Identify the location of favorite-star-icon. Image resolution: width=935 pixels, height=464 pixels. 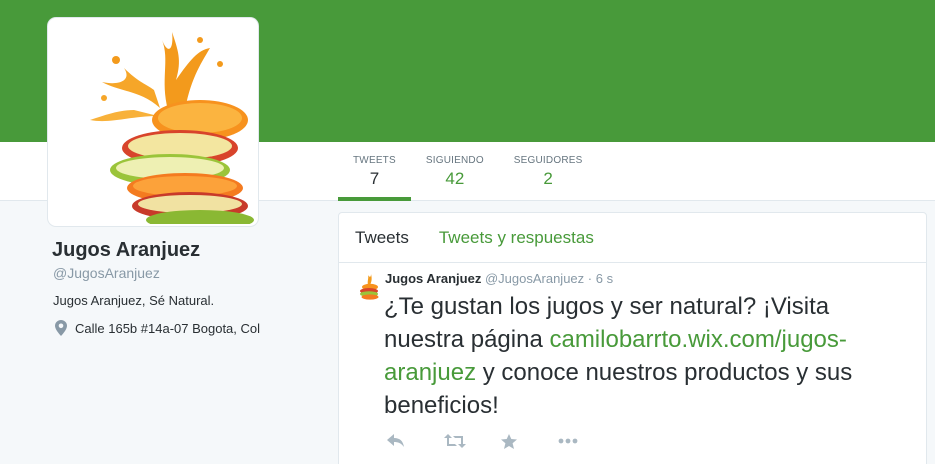
(509, 441).